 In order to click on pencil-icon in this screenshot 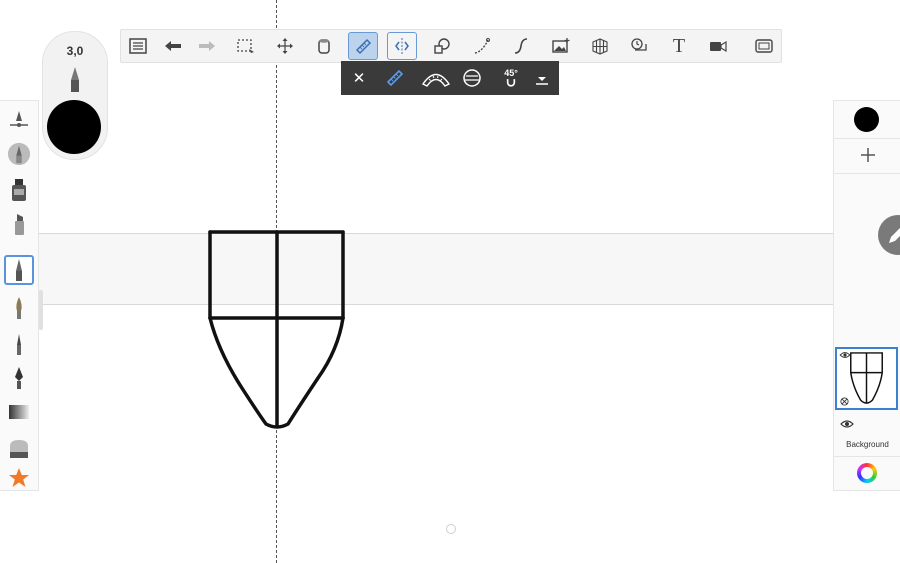, I will do `click(894, 235)`.